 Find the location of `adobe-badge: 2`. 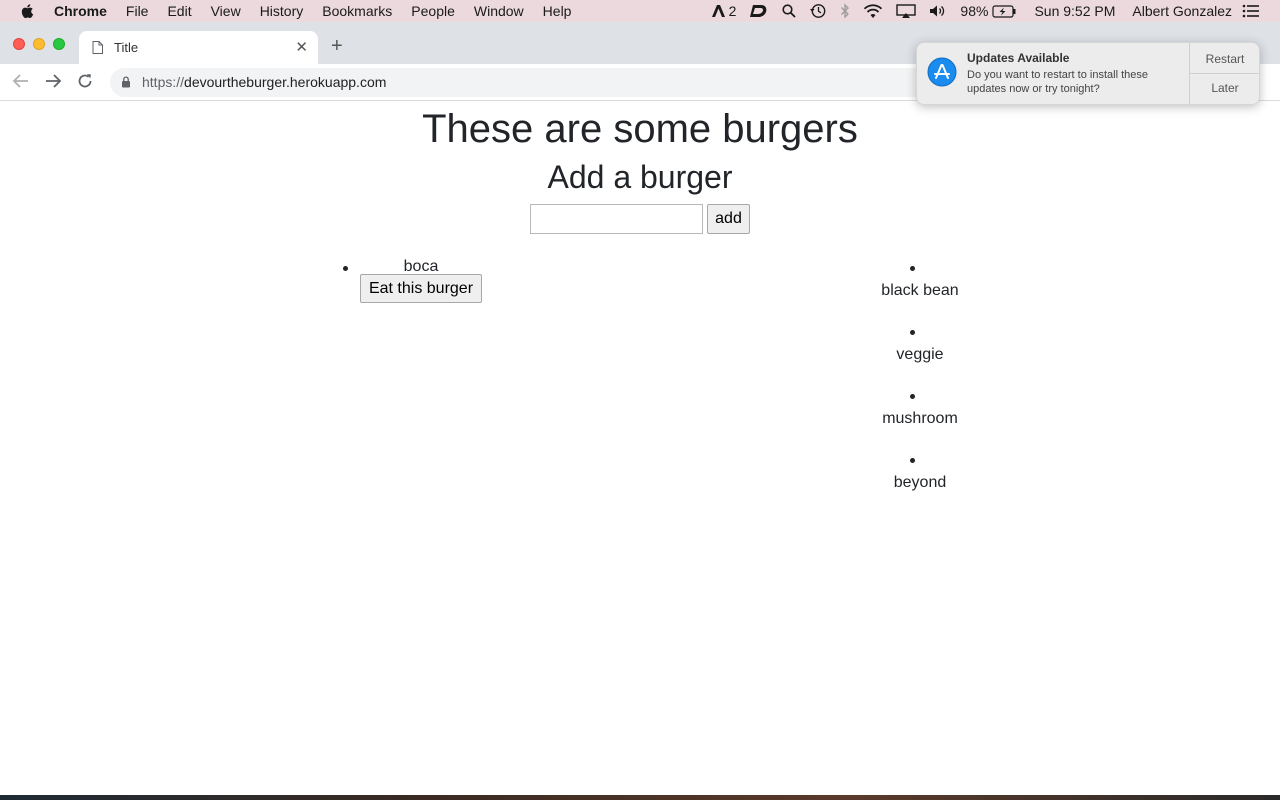

adobe-badge: 2 is located at coordinates (732, 11).